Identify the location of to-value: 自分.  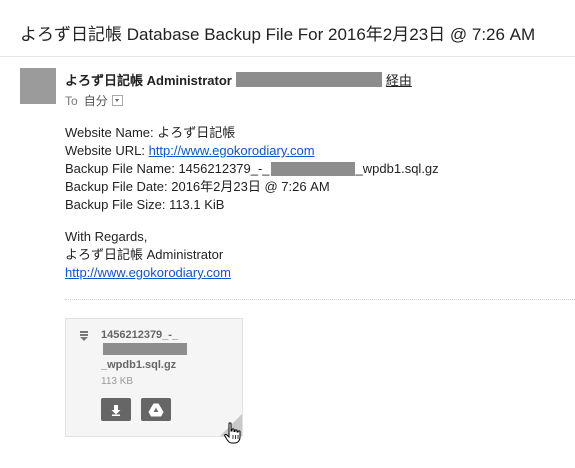
(95, 101).